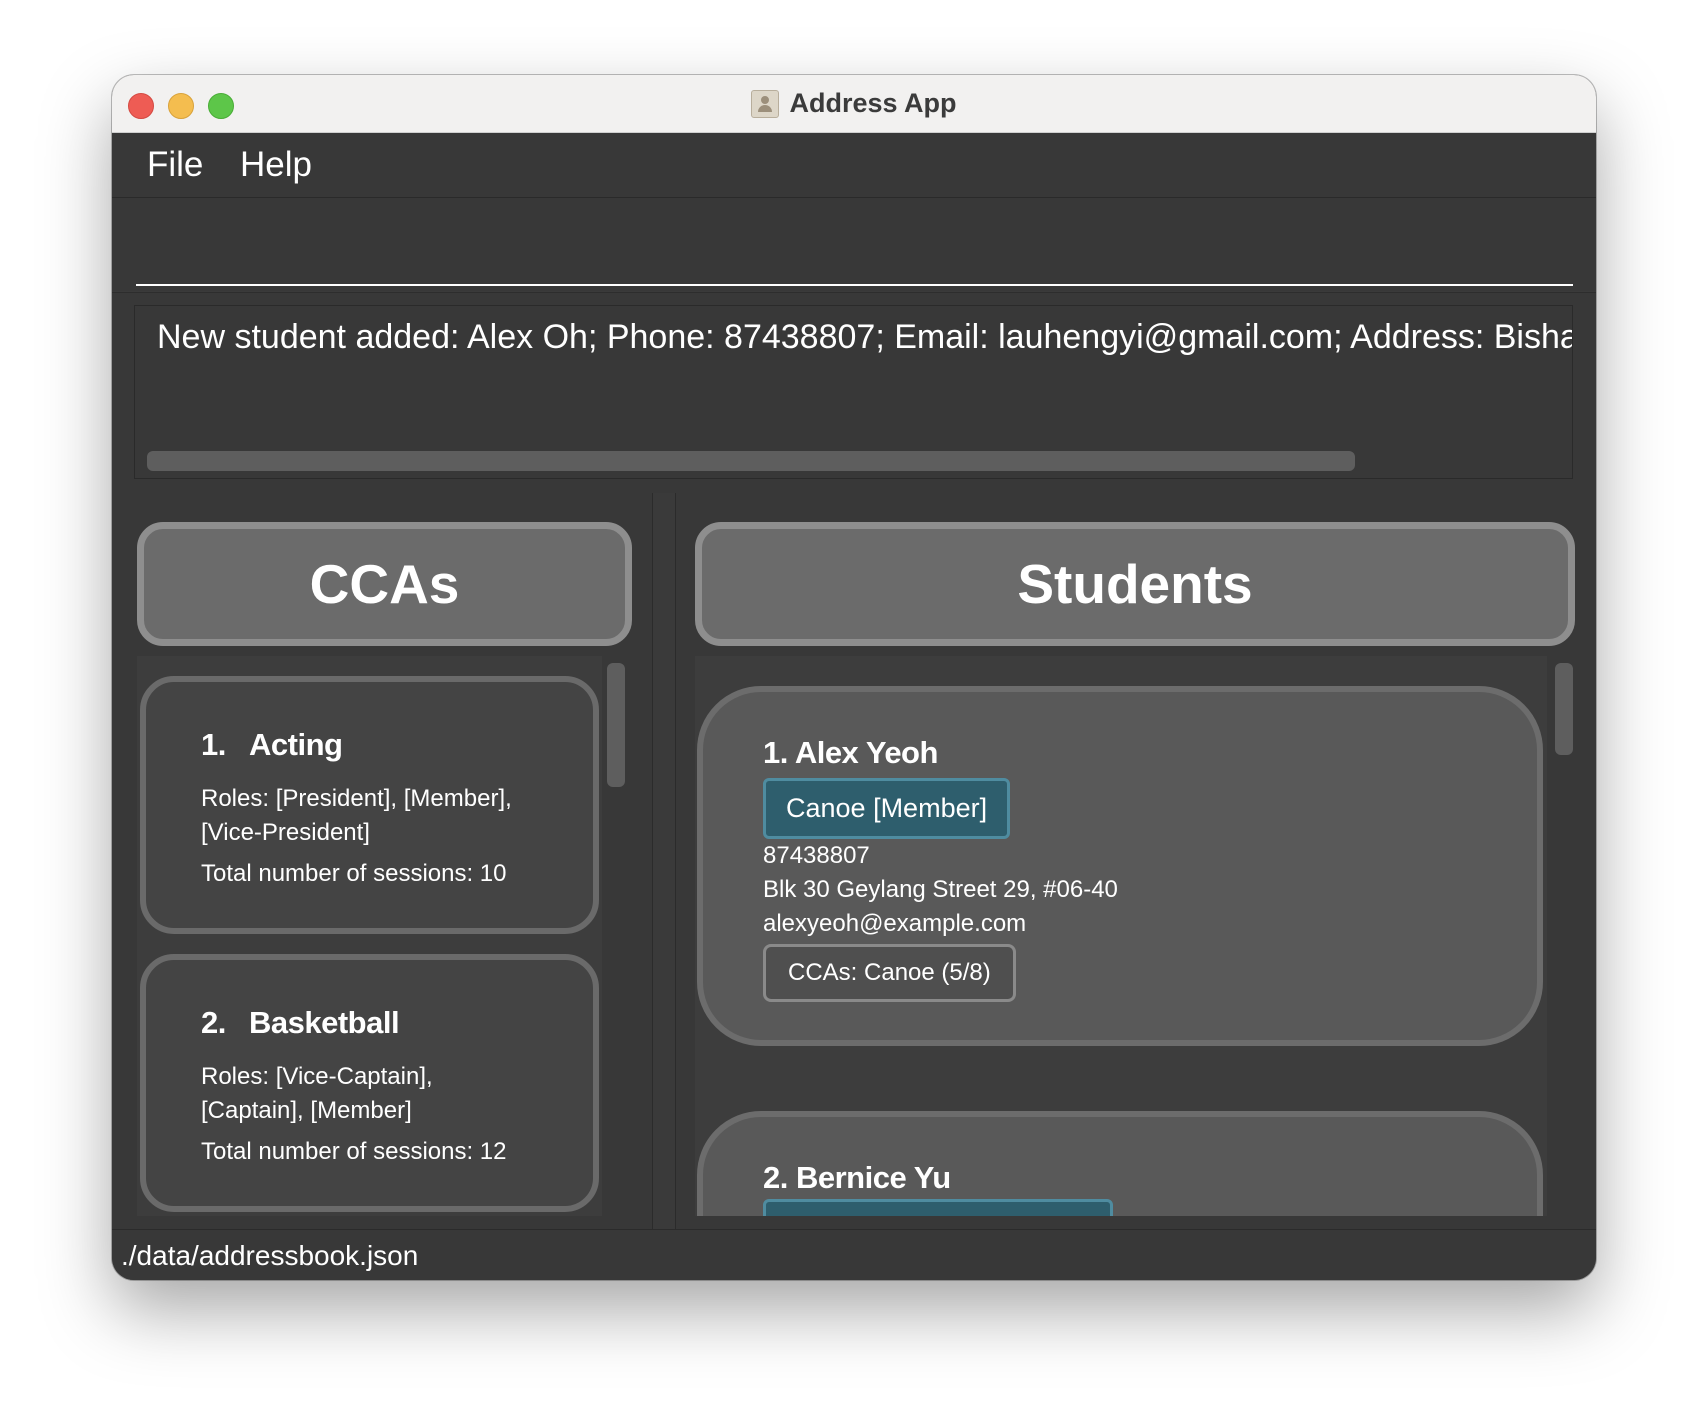 The image size is (1704, 1424). What do you see at coordinates (296, 744) in the screenshot?
I see `cca-name: Acting` at bounding box center [296, 744].